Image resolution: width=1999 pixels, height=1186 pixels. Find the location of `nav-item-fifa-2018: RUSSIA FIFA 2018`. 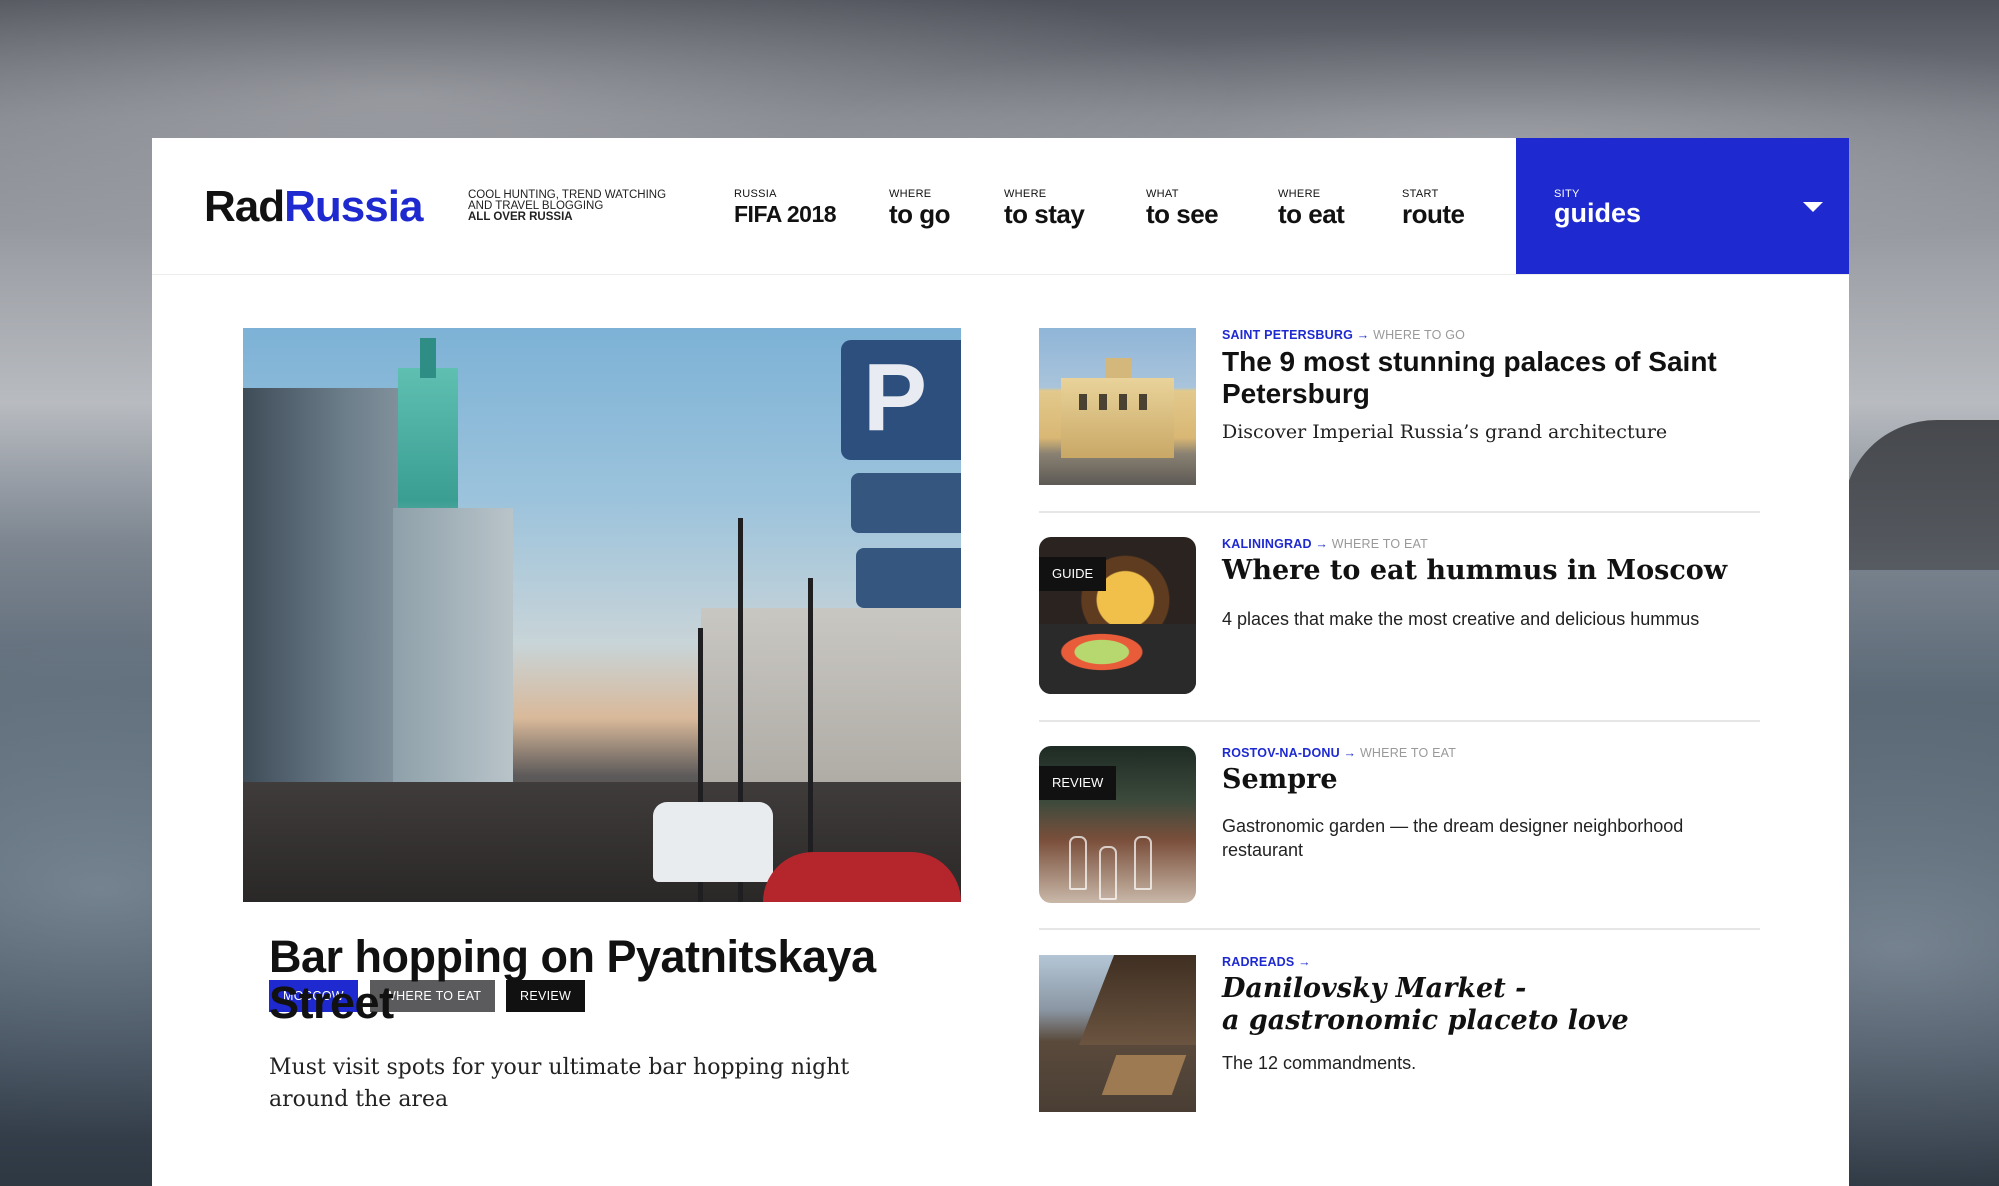

nav-item-fifa-2018: RUSSIA FIFA 2018 is located at coordinates (785, 208).